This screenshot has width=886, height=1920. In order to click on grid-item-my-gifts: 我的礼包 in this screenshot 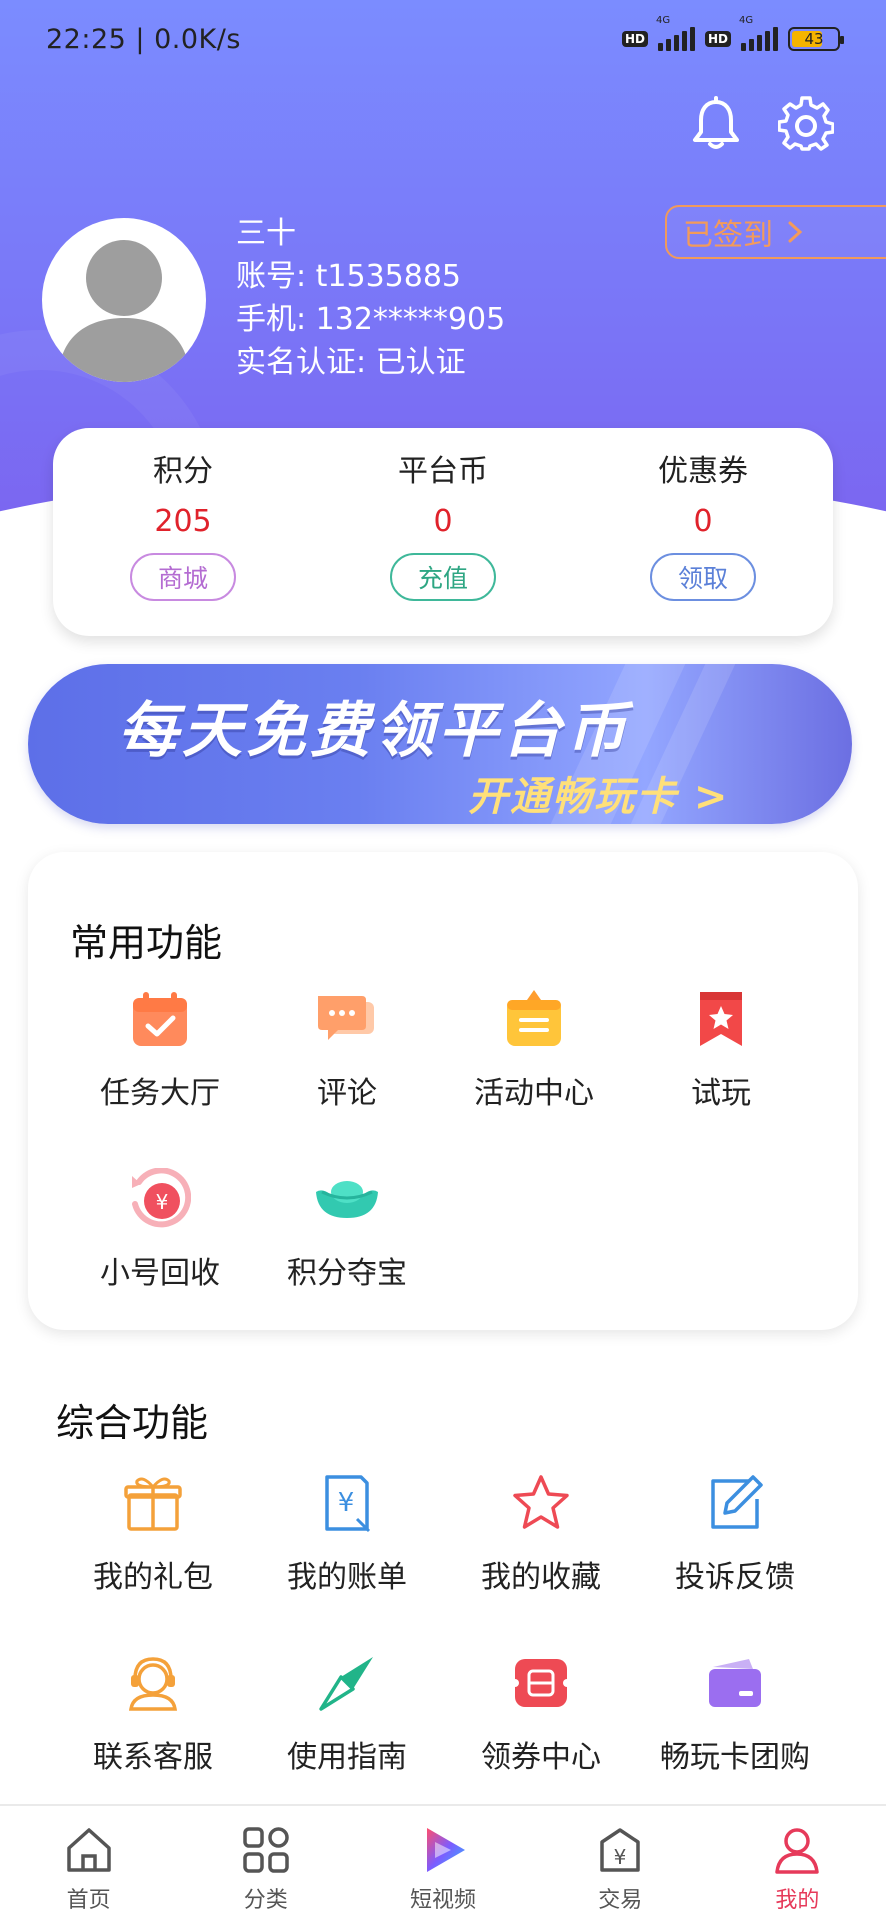, I will do `click(153, 1533)`.